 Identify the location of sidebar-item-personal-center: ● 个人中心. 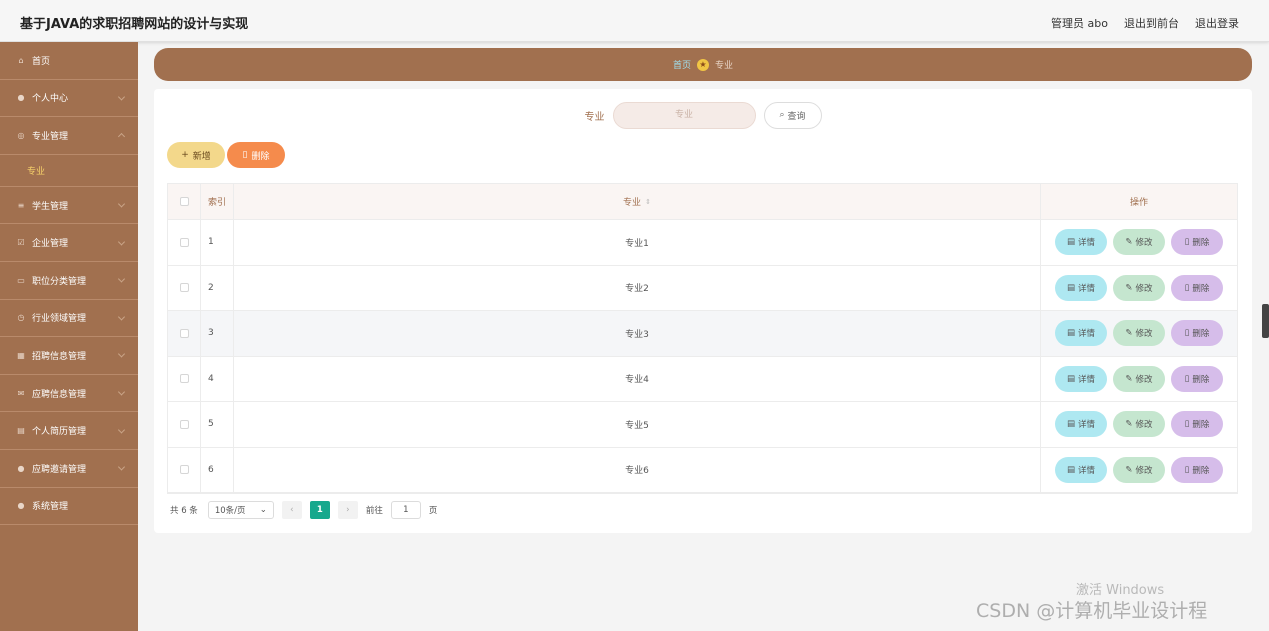
(69, 99).